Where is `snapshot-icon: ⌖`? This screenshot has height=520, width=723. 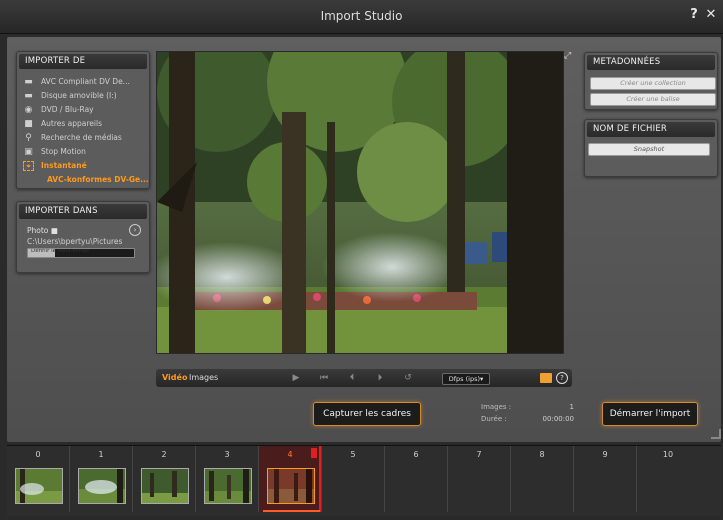
snapshot-icon: ⌖ is located at coordinates (28, 166).